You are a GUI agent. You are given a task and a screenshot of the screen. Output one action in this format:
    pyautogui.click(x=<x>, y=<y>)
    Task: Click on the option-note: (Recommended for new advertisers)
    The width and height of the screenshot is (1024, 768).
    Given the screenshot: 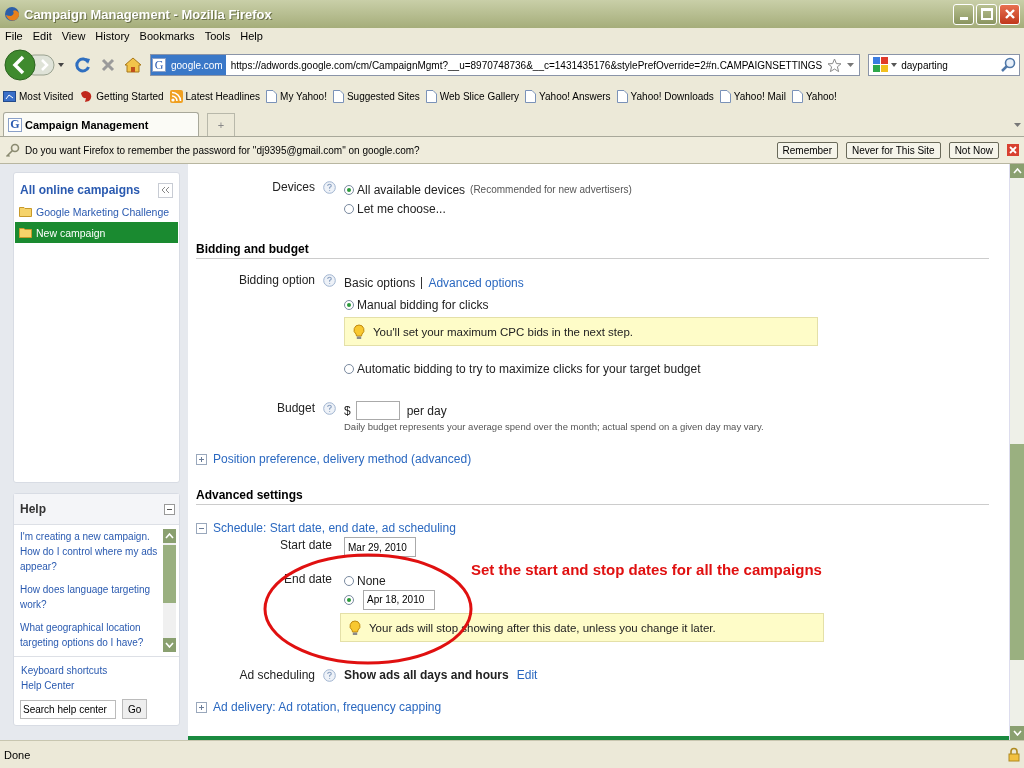 What is the action you would take?
    pyautogui.click(x=551, y=189)
    